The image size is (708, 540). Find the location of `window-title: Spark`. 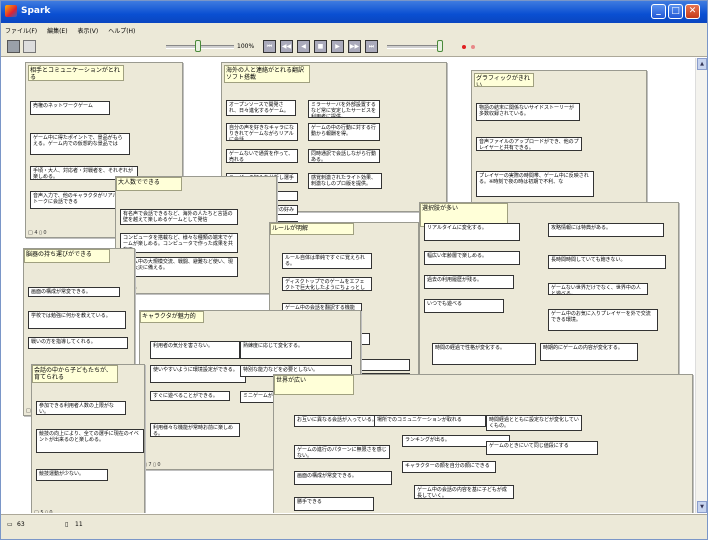

window-title: Spark is located at coordinates (36, 11).